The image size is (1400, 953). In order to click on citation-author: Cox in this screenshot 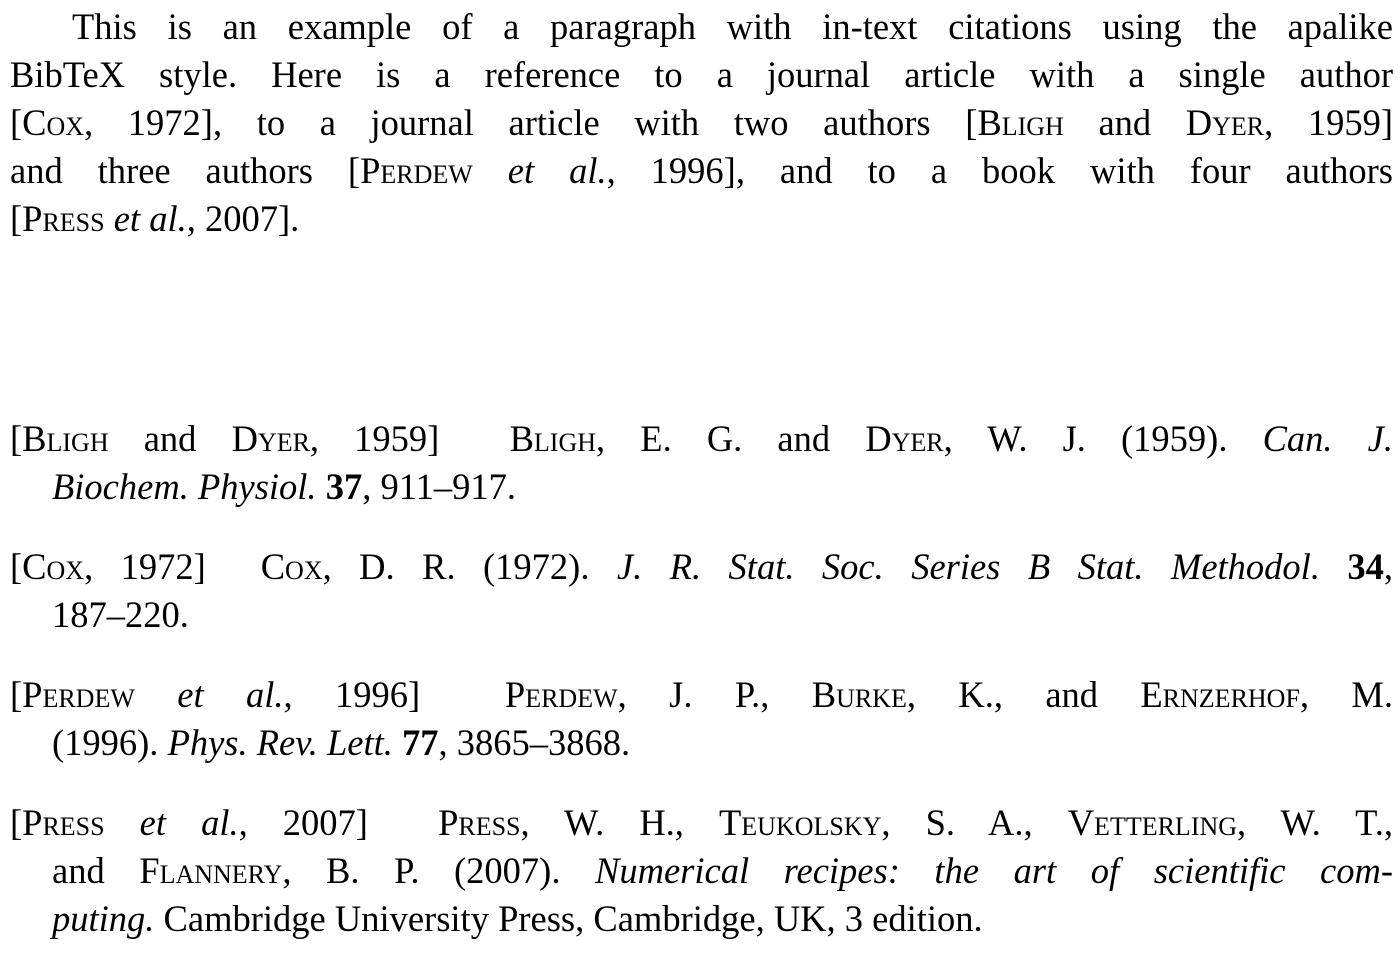, I will do `click(53, 122)`.